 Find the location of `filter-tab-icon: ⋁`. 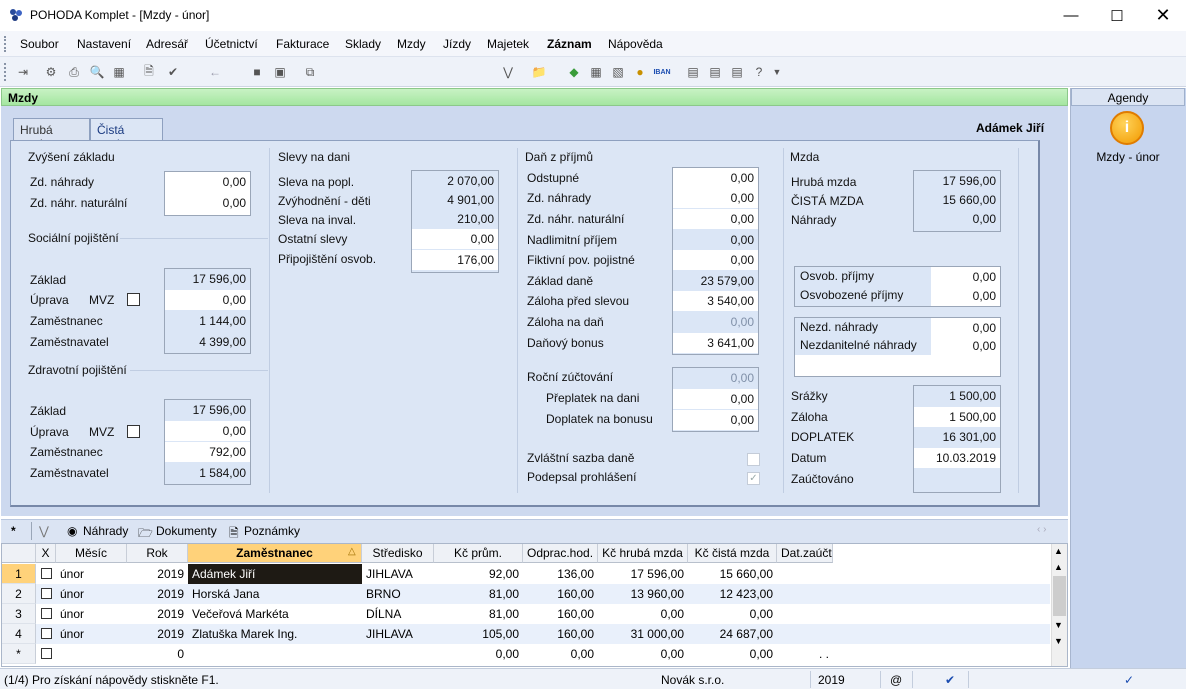

filter-tab-icon: ⋁ is located at coordinates (44, 531).